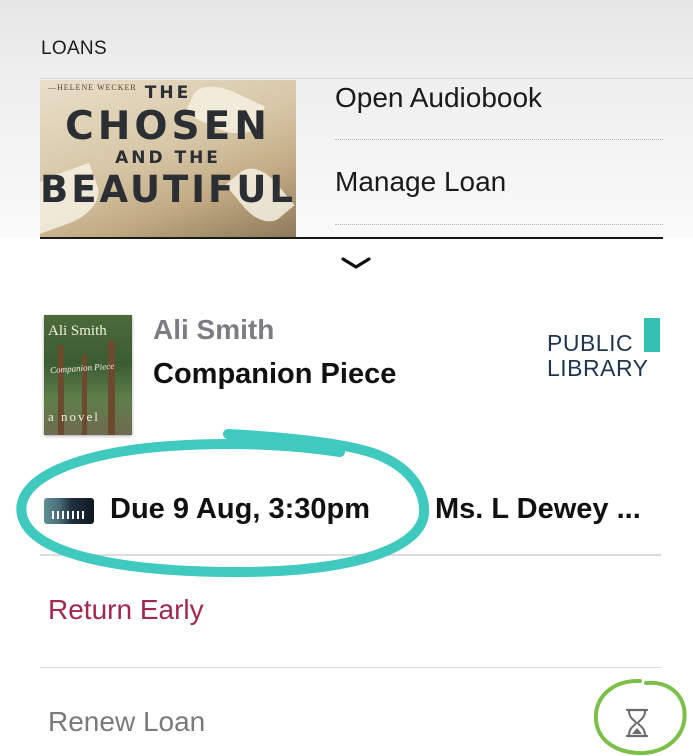 The image size is (693, 756). Describe the element at coordinates (598, 368) in the screenshot. I see `library-logo-line: LIBRARY` at that location.